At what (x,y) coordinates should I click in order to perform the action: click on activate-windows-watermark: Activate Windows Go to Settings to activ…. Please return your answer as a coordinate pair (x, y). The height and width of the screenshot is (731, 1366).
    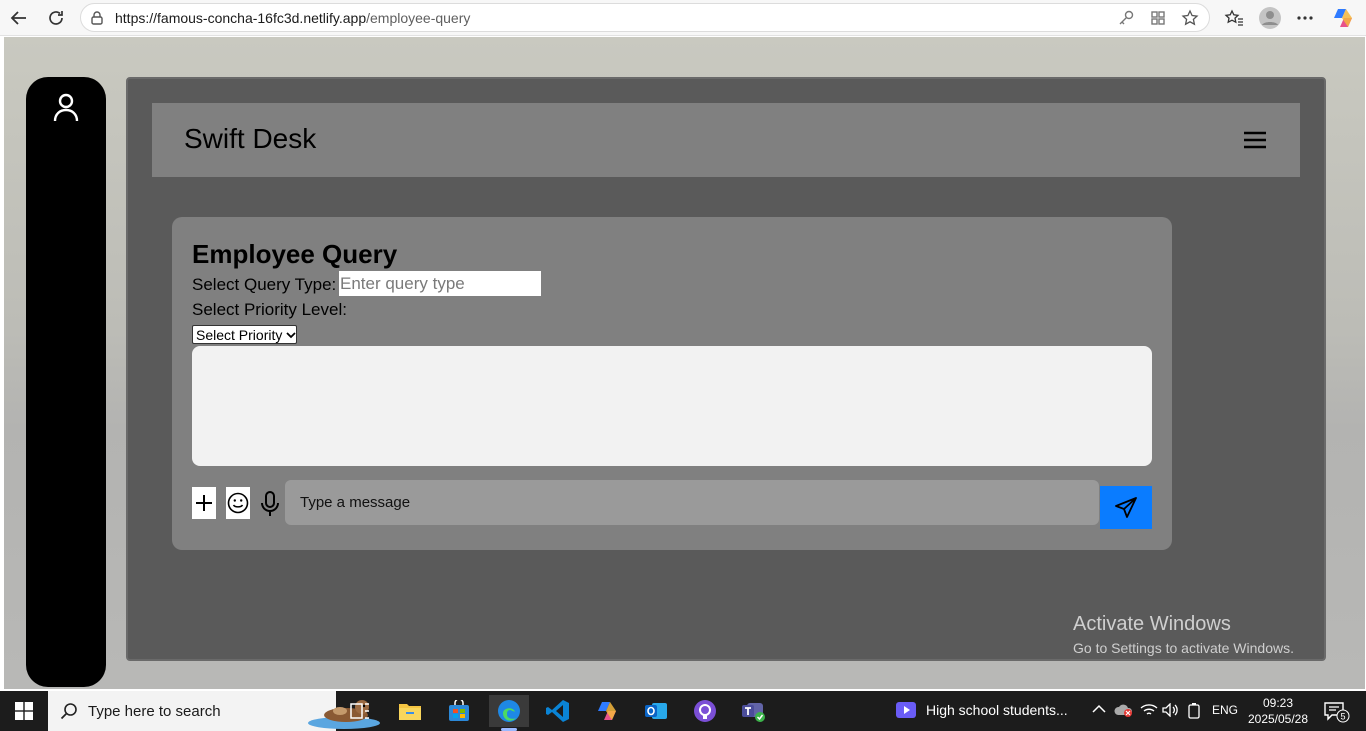
    Looking at the image, I should click on (1183, 634).